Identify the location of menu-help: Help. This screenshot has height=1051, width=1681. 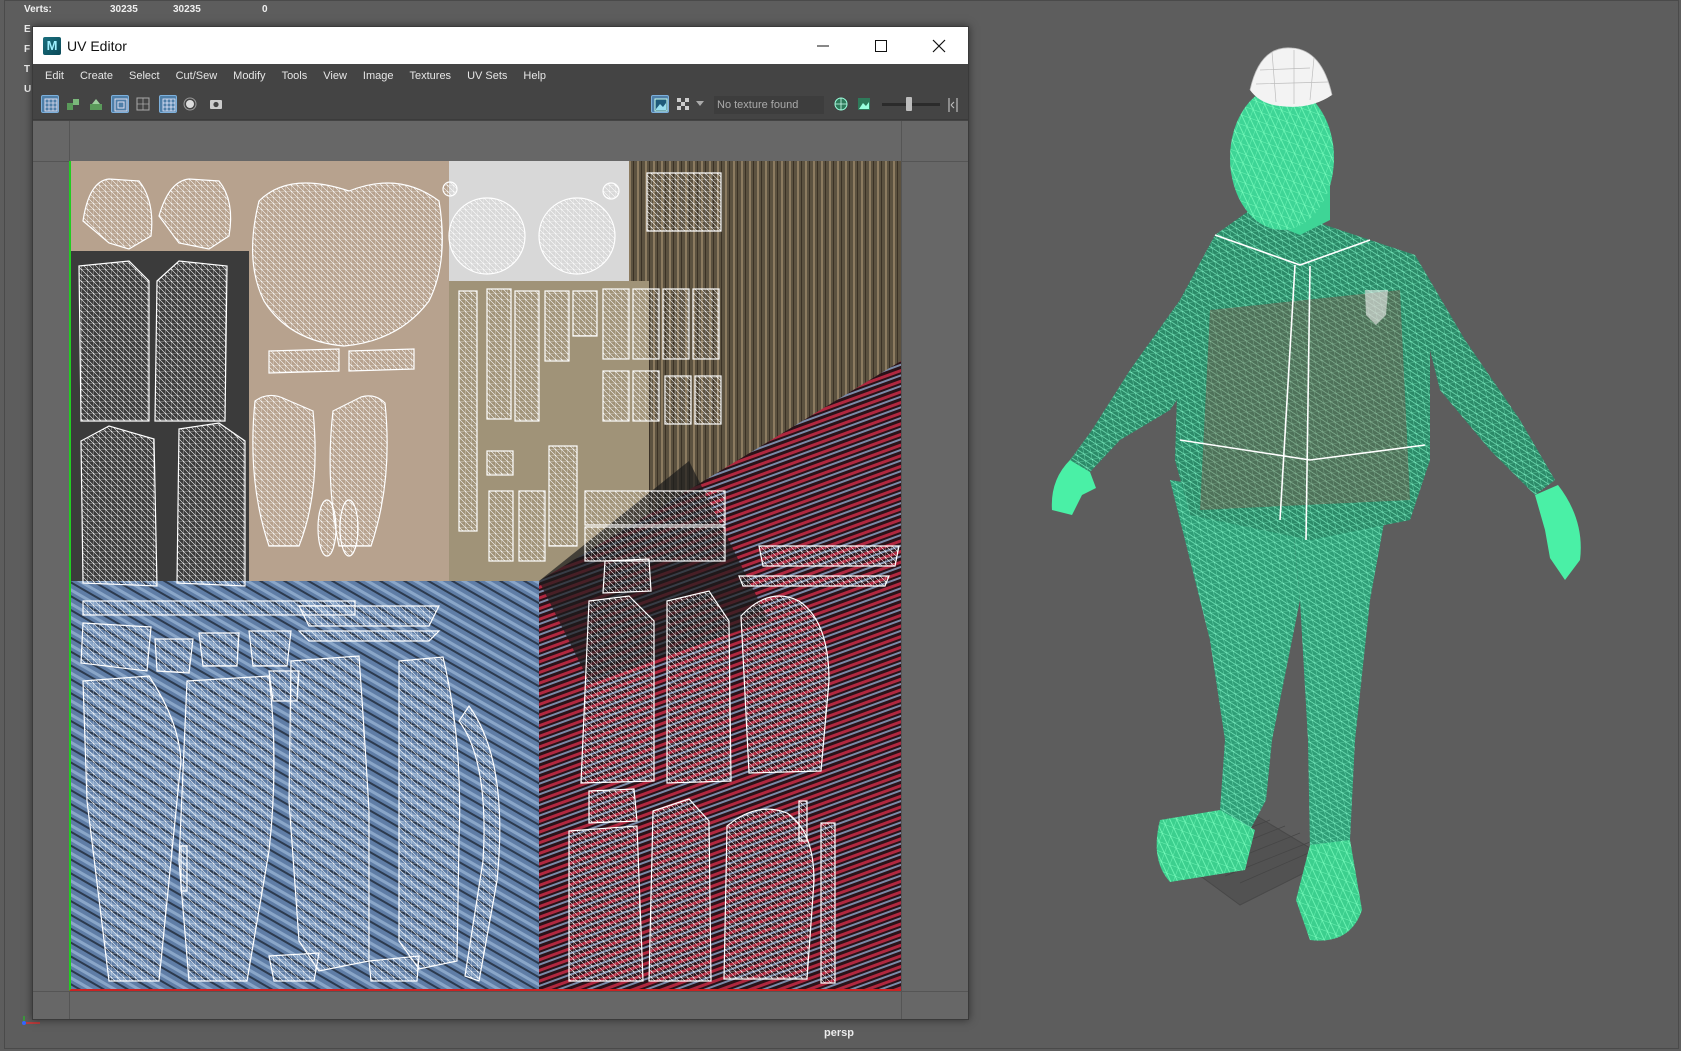
(534, 76).